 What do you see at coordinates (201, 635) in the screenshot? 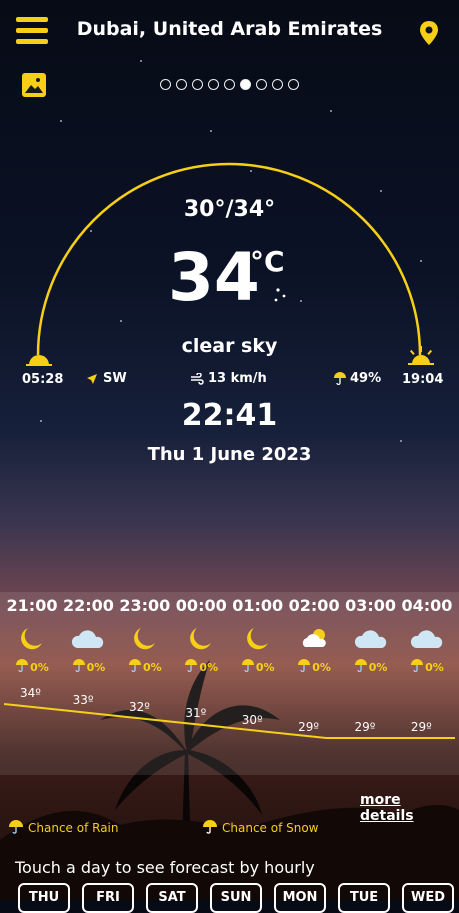
I see `hourly-item: 00:00 0%` at bounding box center [201, 635].